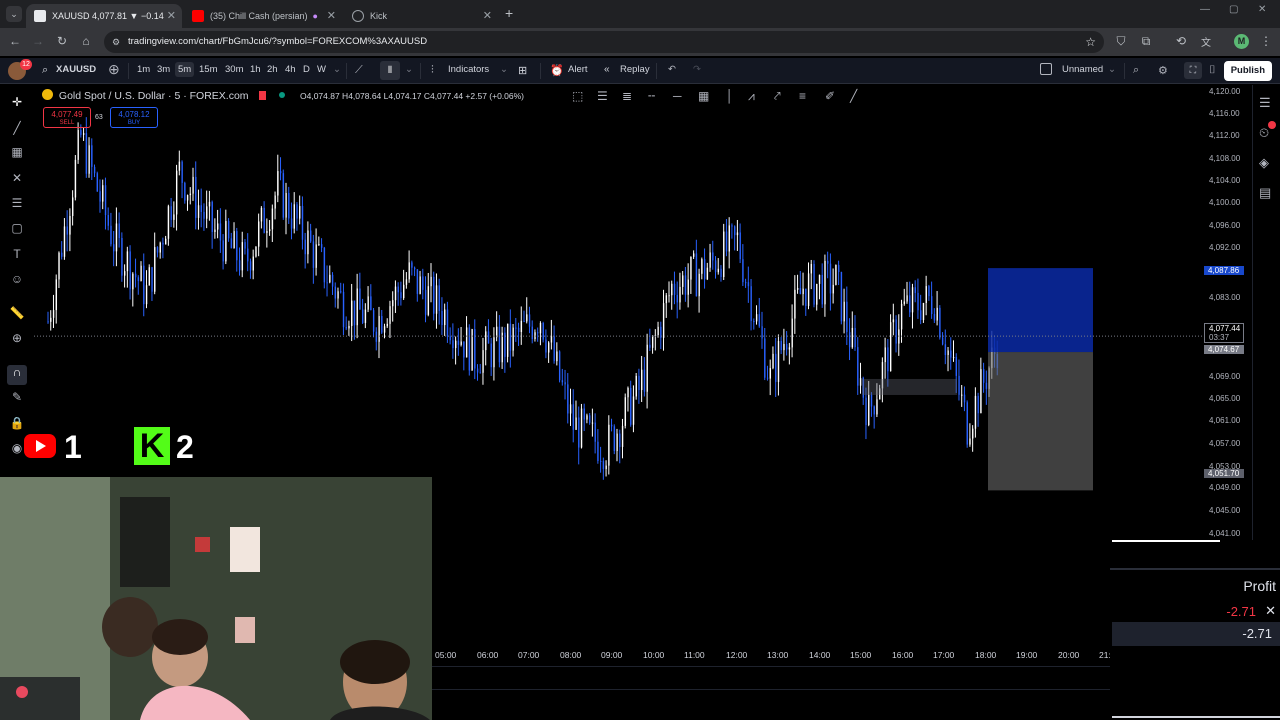 Image resolution: width=1280 pixels, height=720 pixels. What do you see at coordinates (86, 41) in the screenshot?
I see `home-icon: ⌂` at bounding box center [86, 41].